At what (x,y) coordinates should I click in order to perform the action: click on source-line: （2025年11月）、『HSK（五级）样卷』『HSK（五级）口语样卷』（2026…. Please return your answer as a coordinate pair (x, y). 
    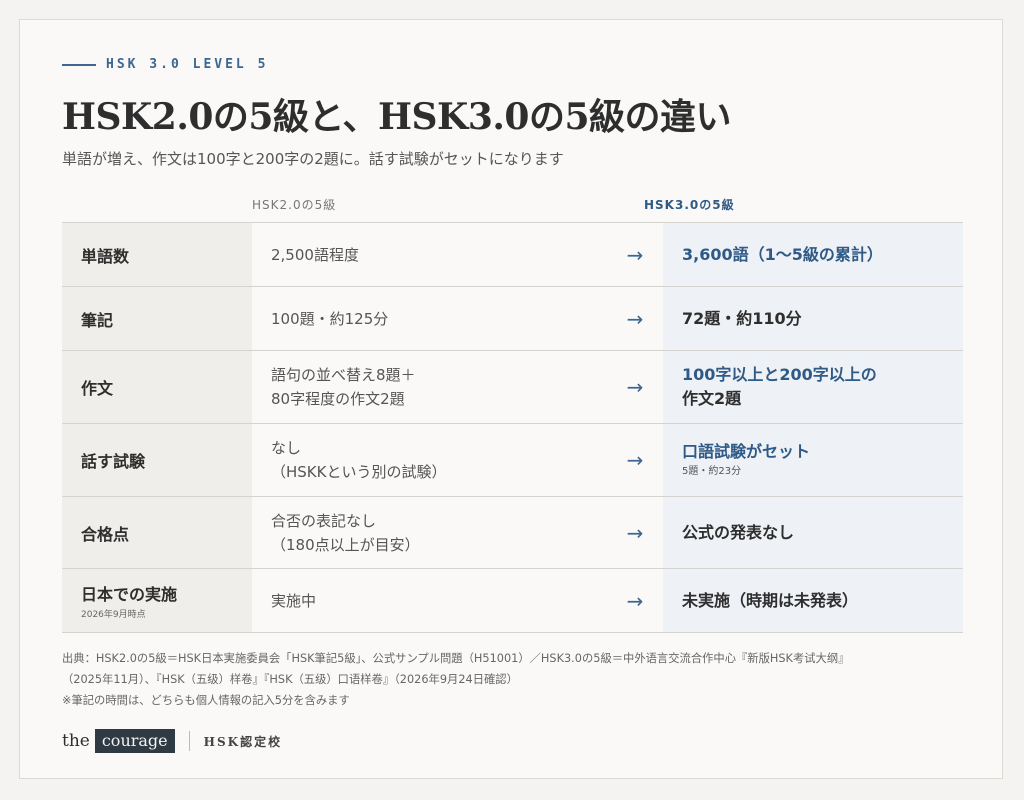
    Looking at the image, I should click on (290, 679).